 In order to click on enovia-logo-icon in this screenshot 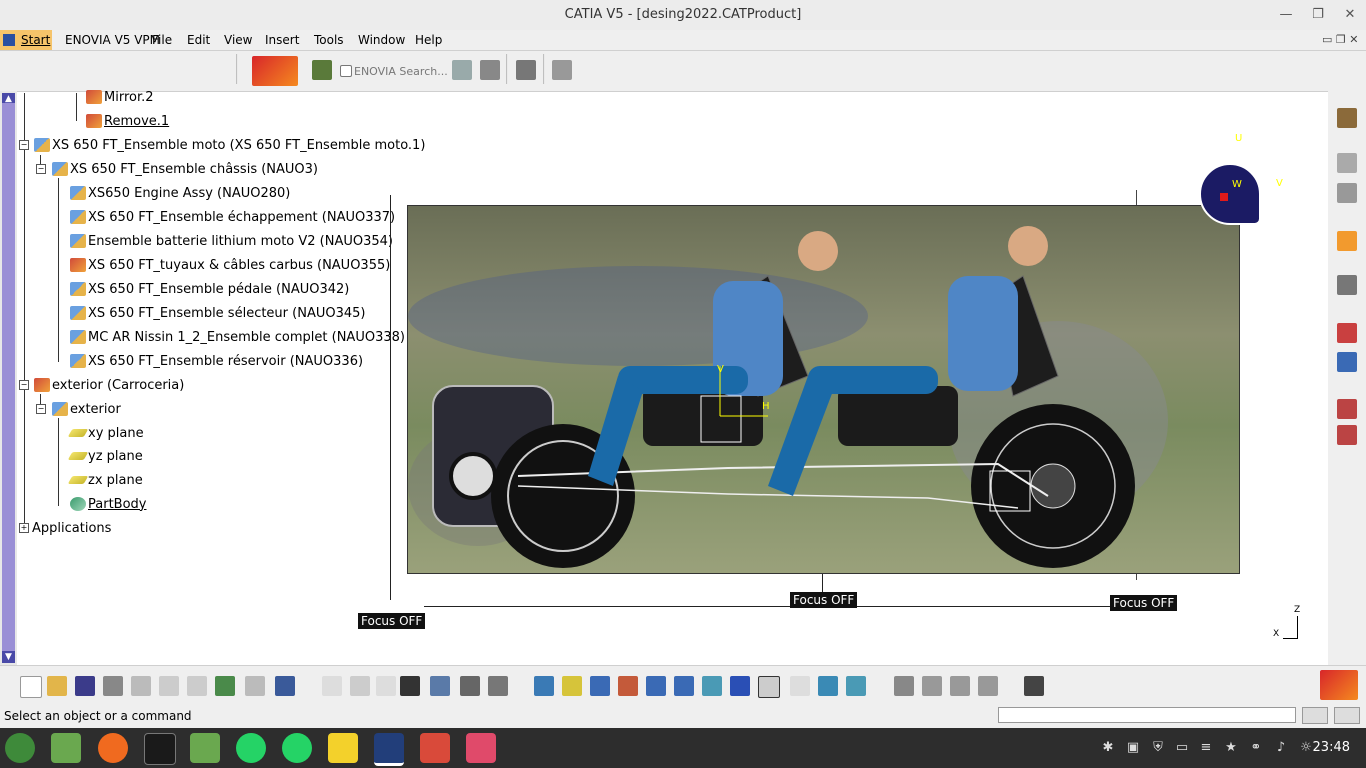, I will do `click(275, 71)`.